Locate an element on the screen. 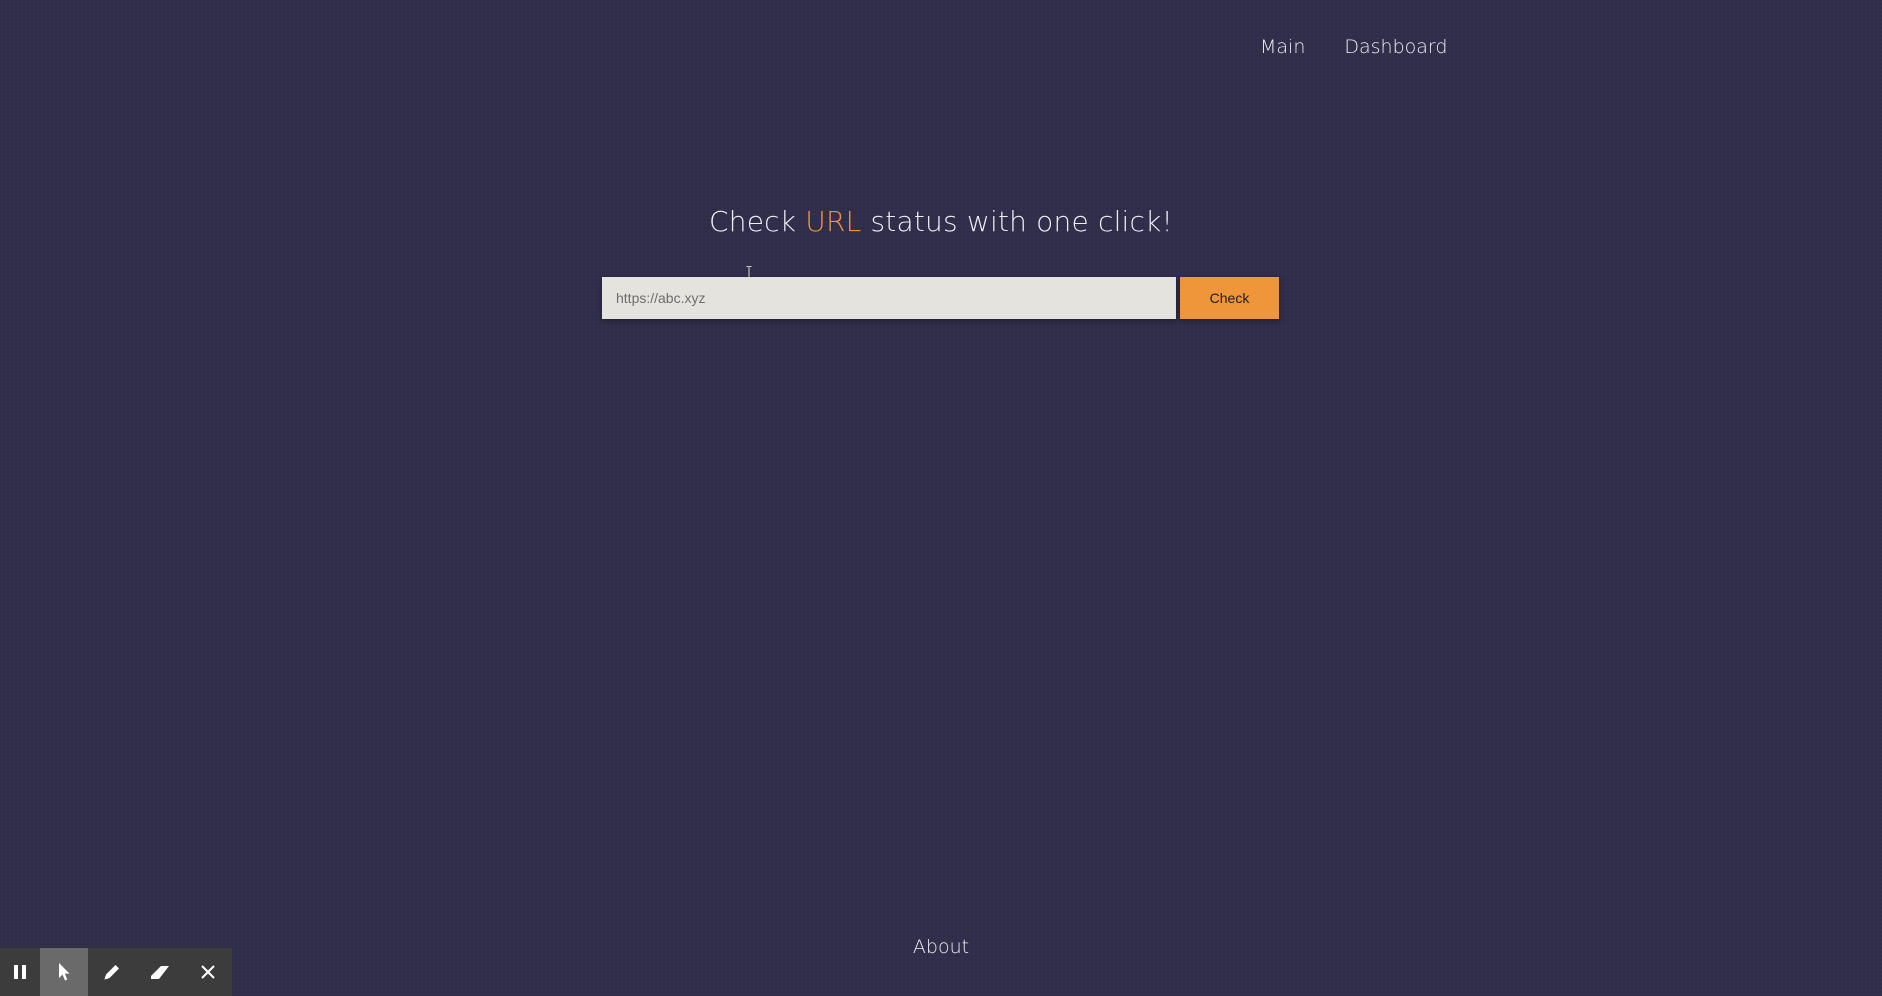 Image resolution: width=1882 pixels, height=996 pixels. page-title: Check URL status with one click! is located at coordinates (941, 221).